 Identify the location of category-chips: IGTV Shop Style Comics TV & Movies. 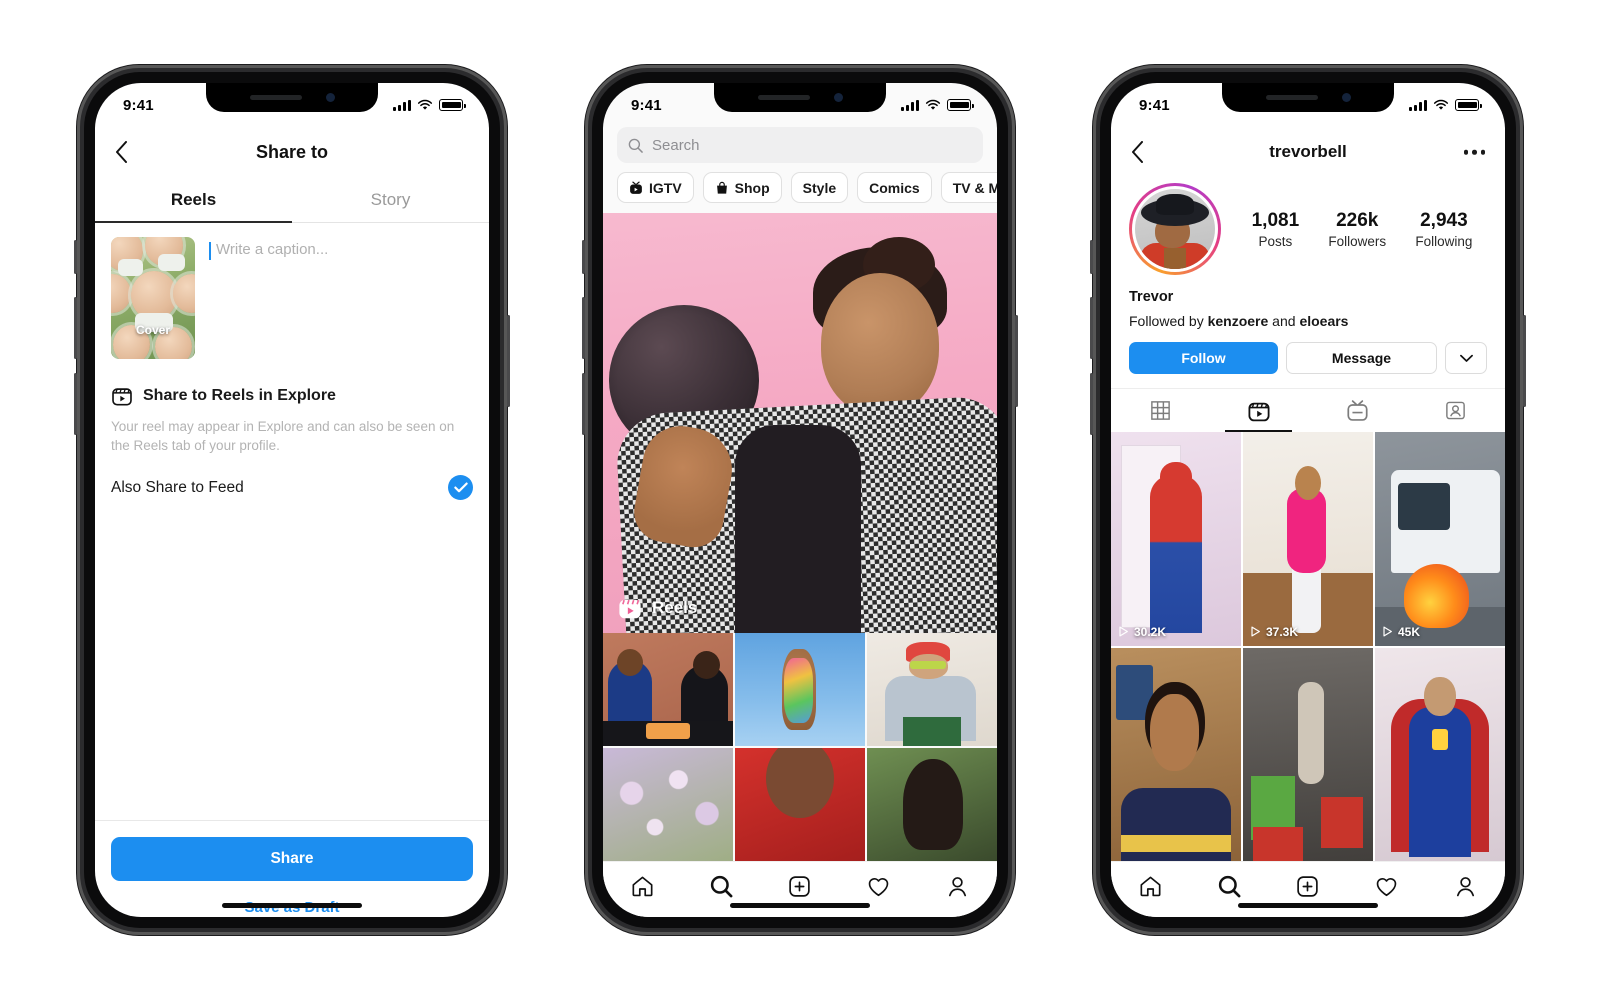
(800, 192).